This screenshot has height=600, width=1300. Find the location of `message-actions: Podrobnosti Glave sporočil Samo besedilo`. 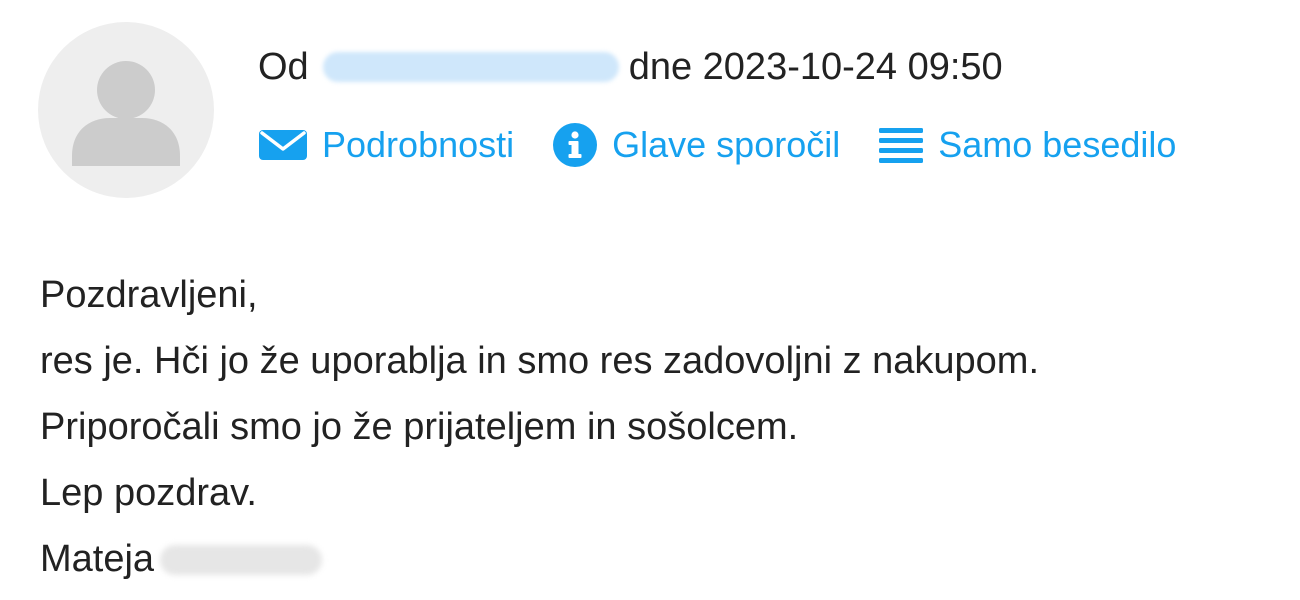

message-actions: Podrobnosti Glave sporočil Samo besedilo is located at coordinates (717, 145).